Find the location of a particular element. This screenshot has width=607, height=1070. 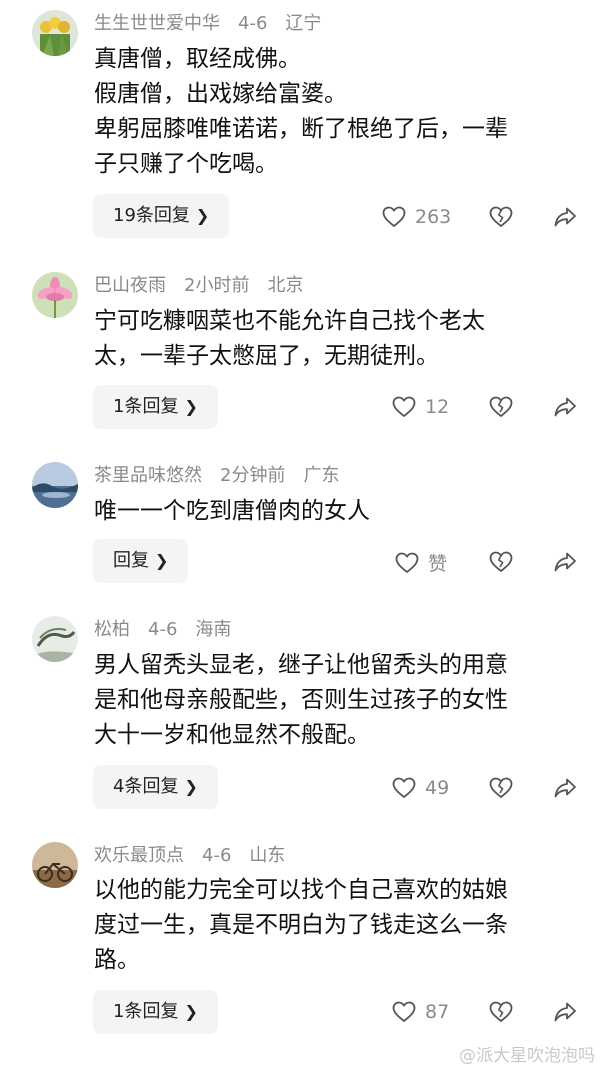

username: 巴山夜雨 is located at coordinates (130, 285).